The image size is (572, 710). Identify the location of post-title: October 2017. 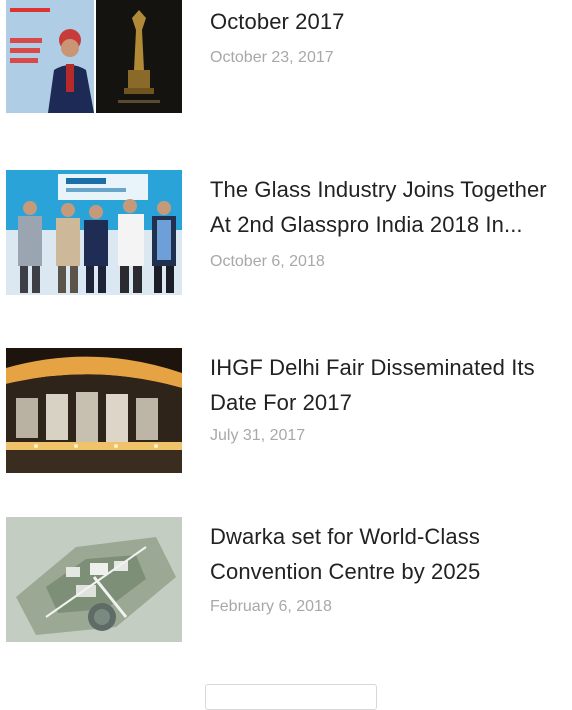
(388, 21).